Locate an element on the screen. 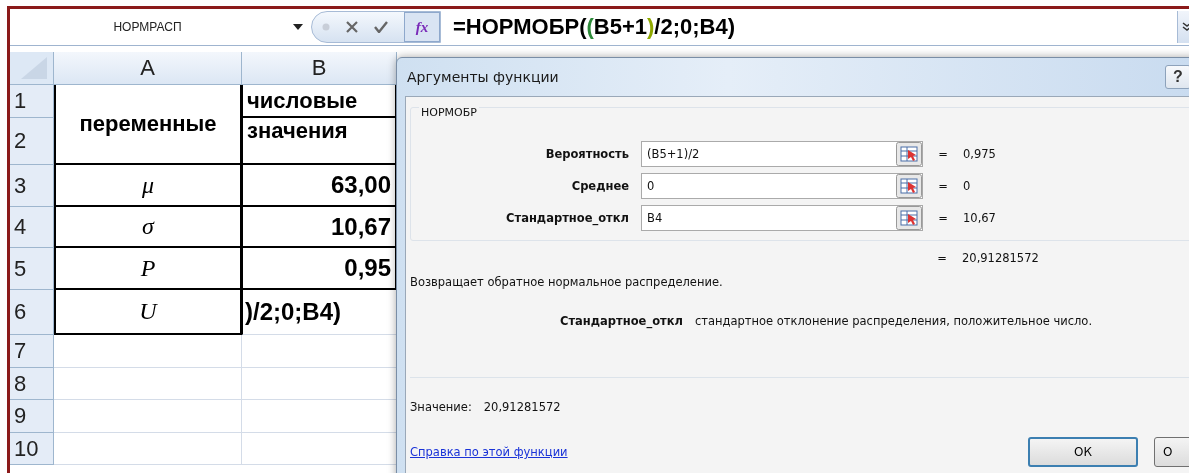  function-description: Возвращает обратное нормальное распределение. is located at coordinates (567, 283).